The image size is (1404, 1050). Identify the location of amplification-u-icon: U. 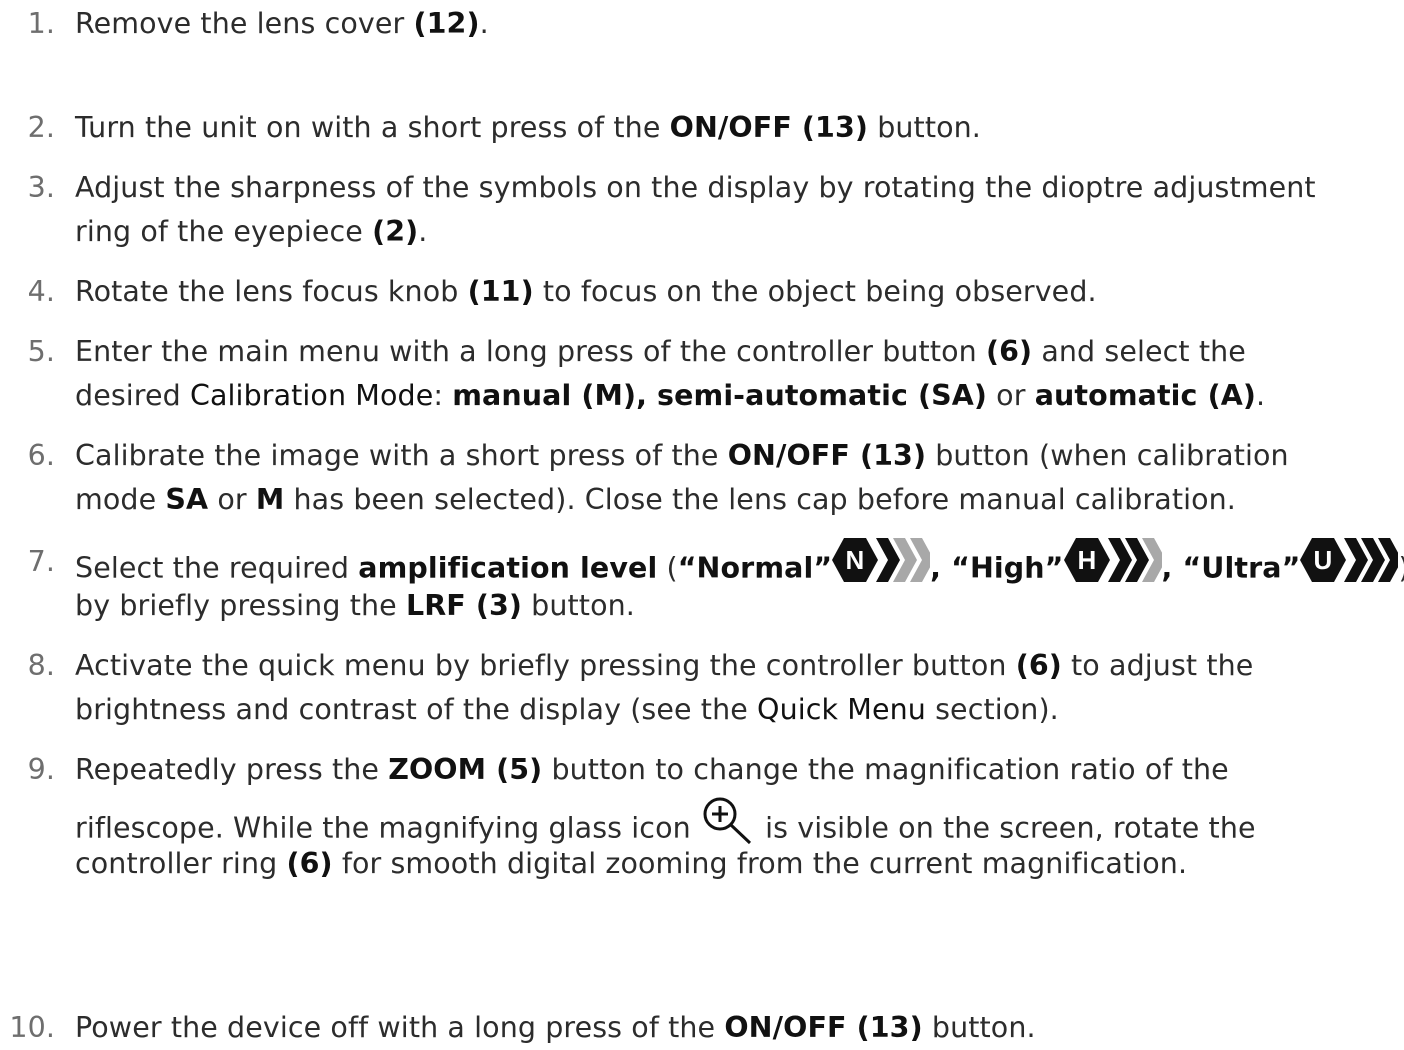
(1351, 566).